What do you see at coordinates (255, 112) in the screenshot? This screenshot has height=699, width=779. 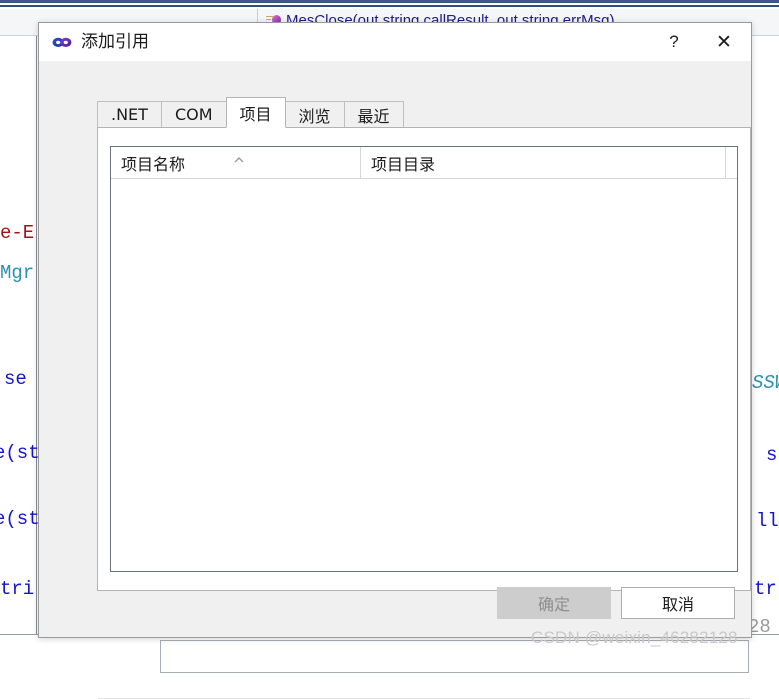 I see `tab-: 项目` at bounding box center [255, 112].